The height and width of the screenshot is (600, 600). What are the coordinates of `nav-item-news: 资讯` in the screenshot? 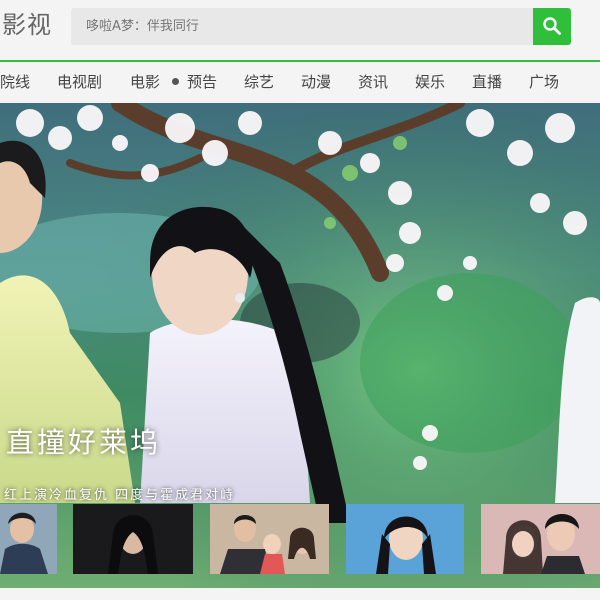 It's located at (373, 82).